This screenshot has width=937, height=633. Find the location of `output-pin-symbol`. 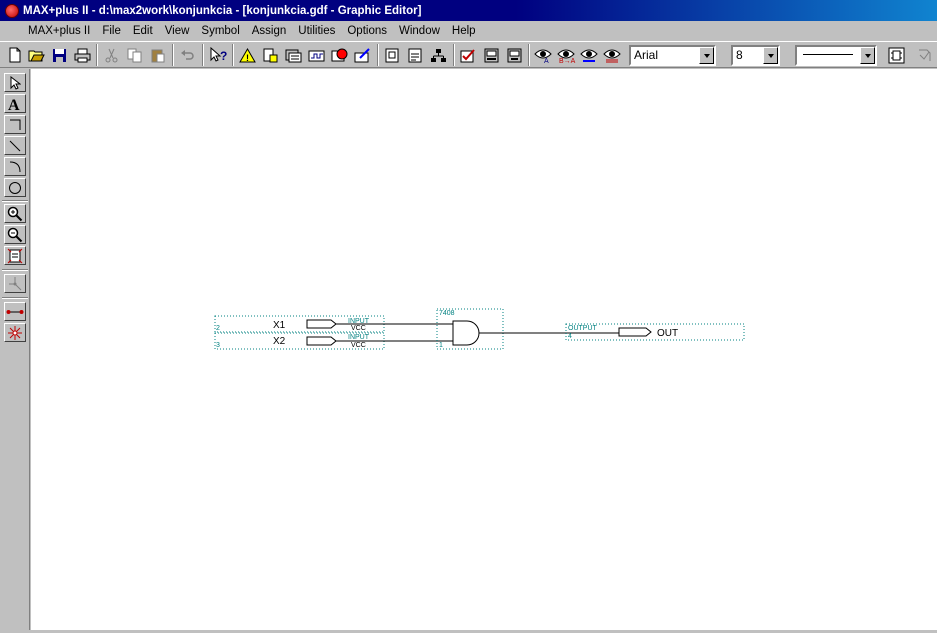

output-pin-symbol is located at coordinates (635, 332).